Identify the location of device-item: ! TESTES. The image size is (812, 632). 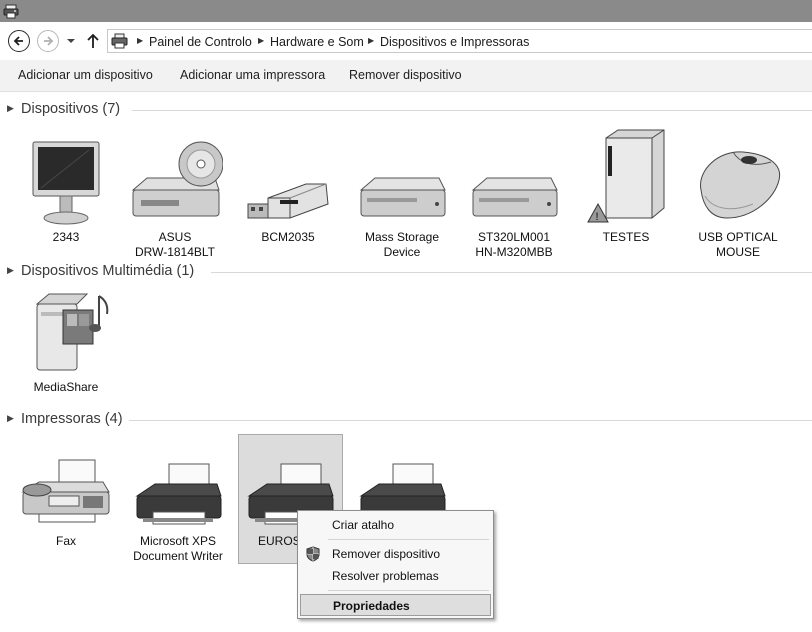
(626, 185).